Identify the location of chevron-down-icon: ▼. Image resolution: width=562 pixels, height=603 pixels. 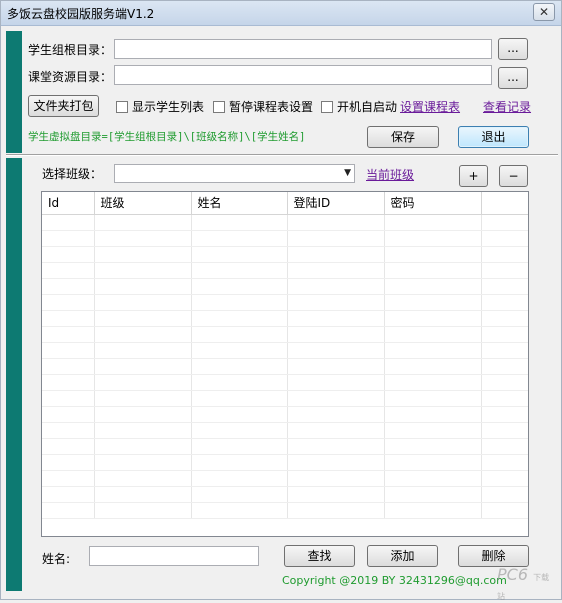
(347, 173).